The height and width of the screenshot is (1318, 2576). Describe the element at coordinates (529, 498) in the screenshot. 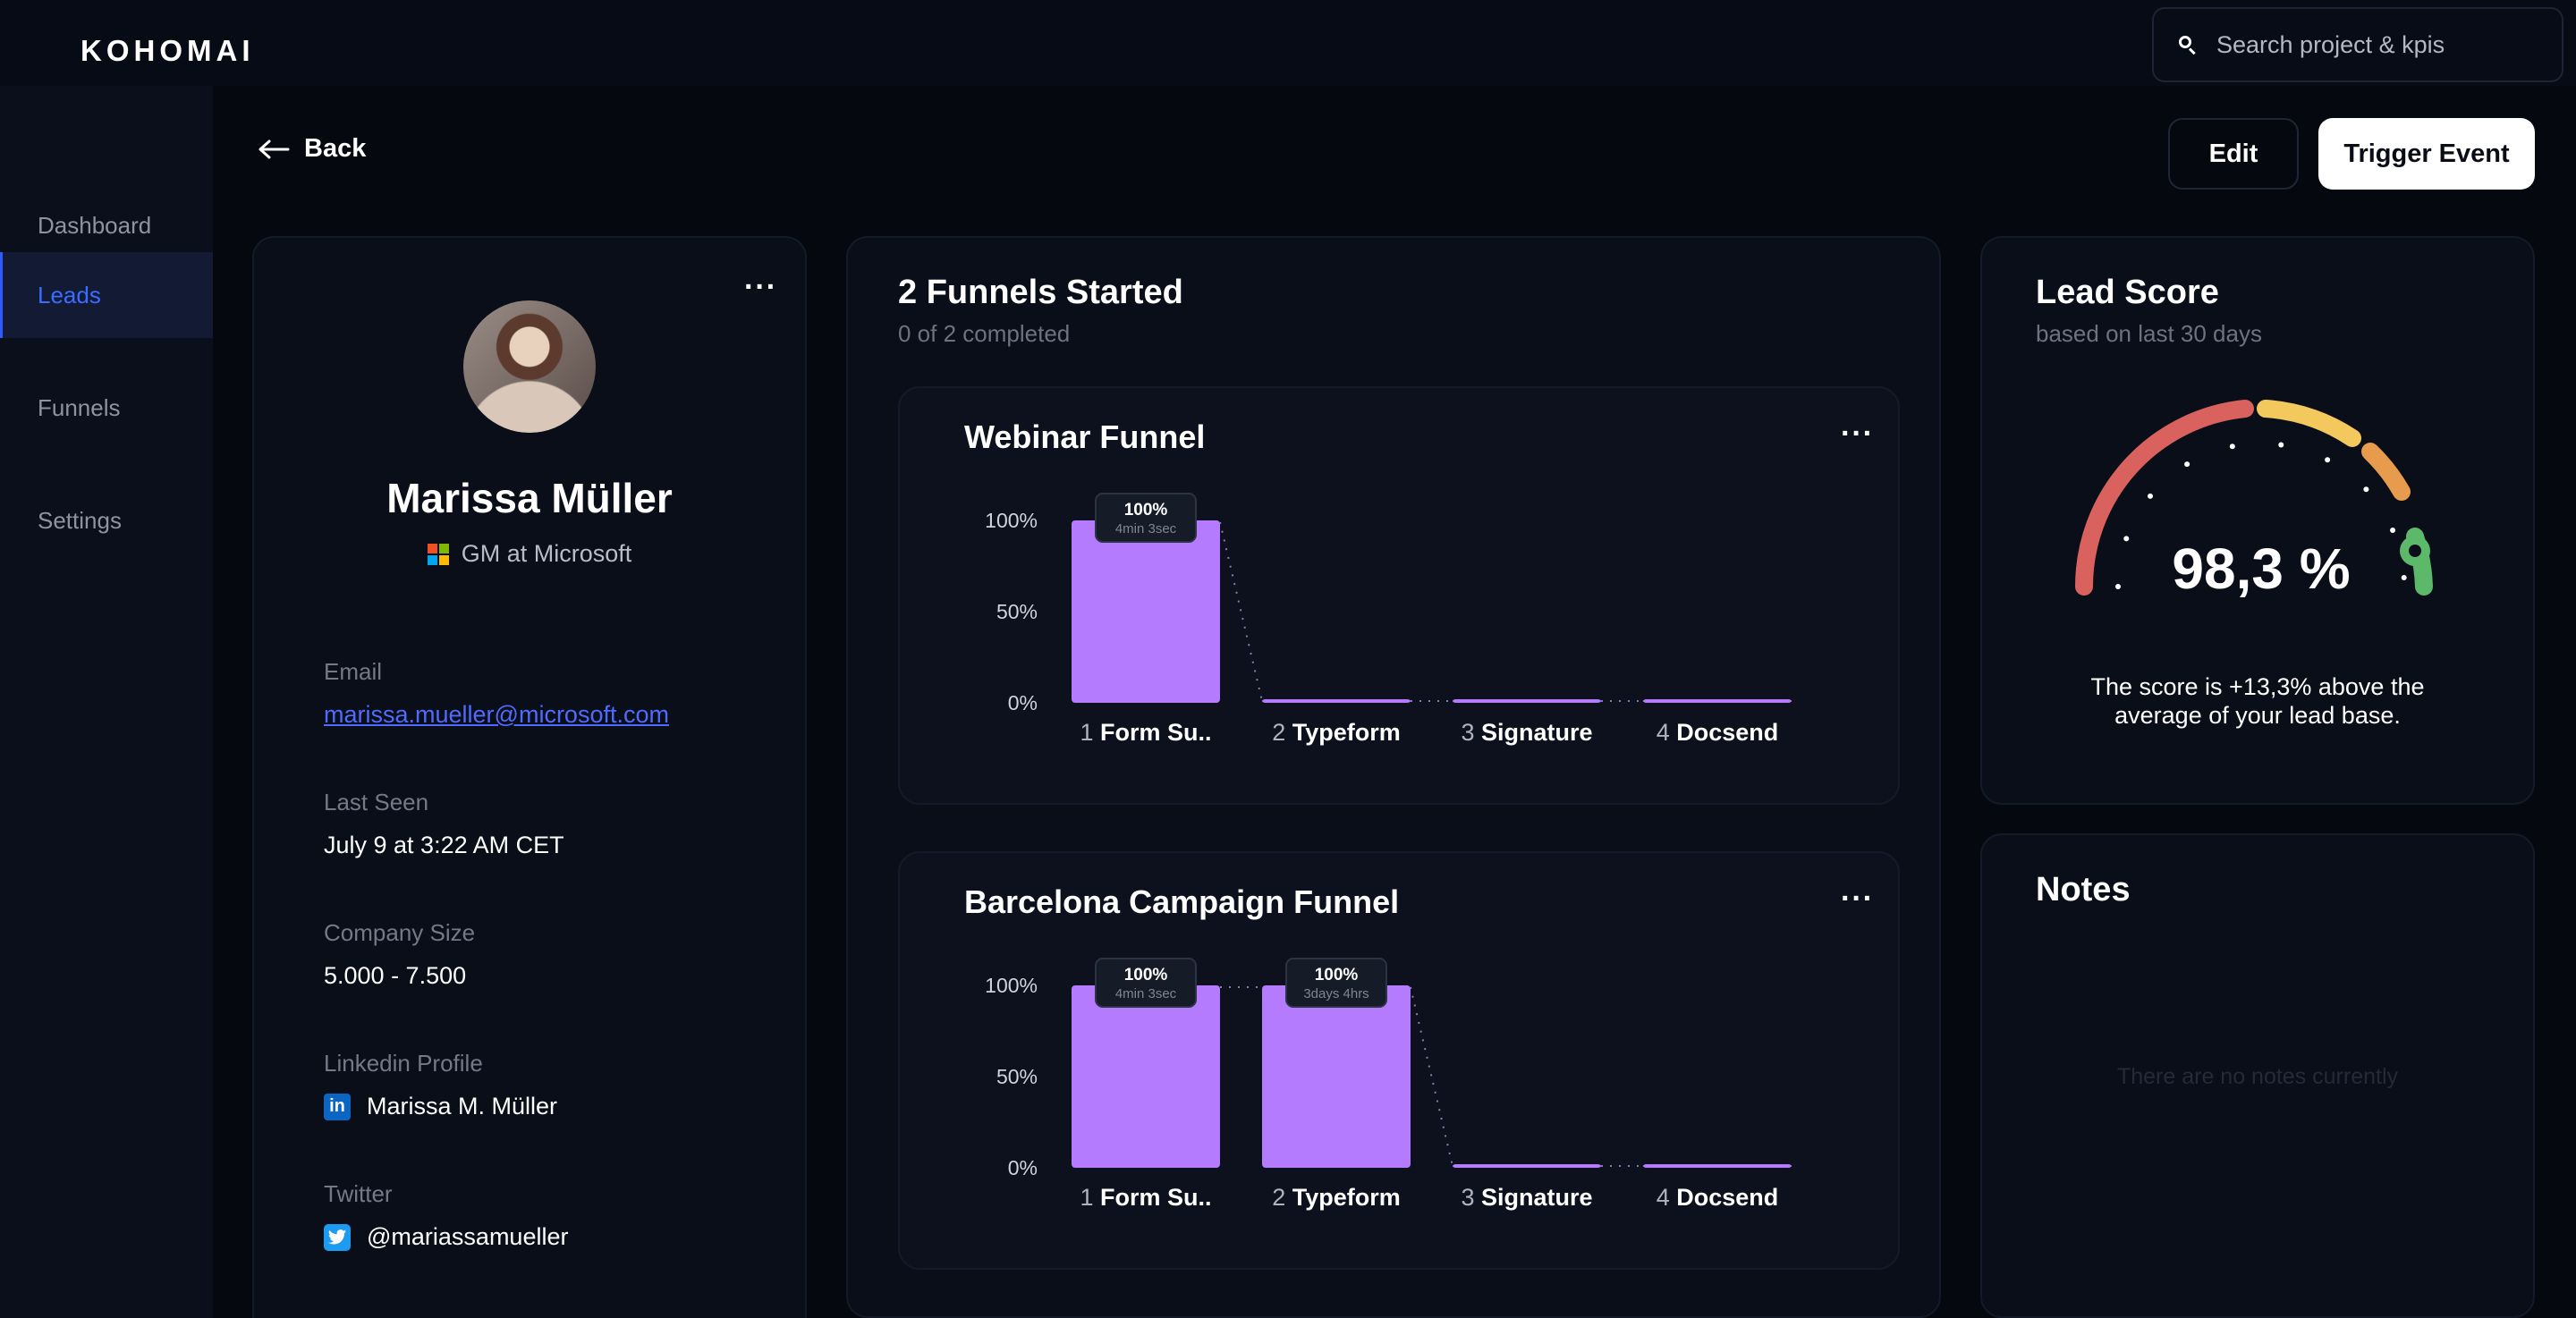

I see `lead-name: Marissa Müller` at that location.